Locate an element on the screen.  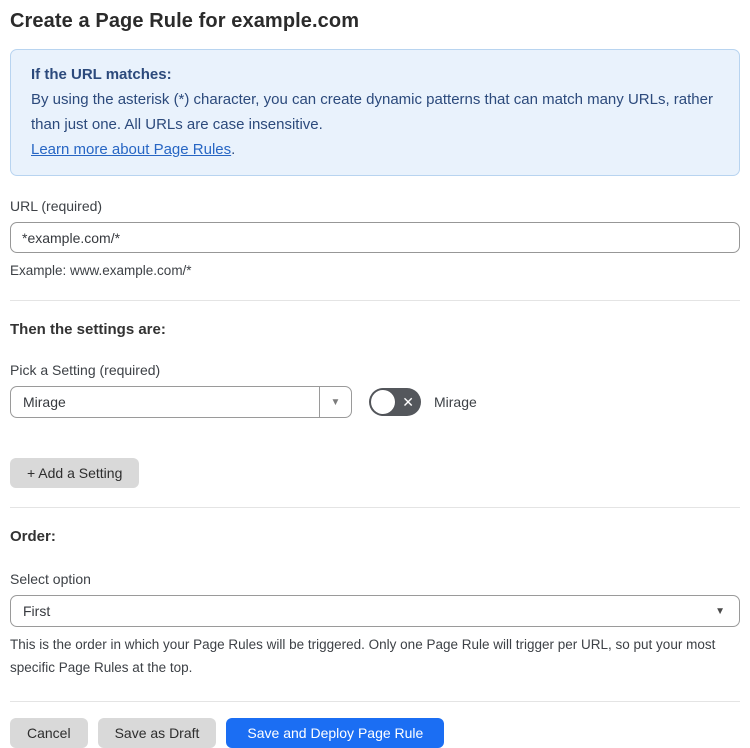
toggle-label: Mirage is located at coordinates (455, 402).